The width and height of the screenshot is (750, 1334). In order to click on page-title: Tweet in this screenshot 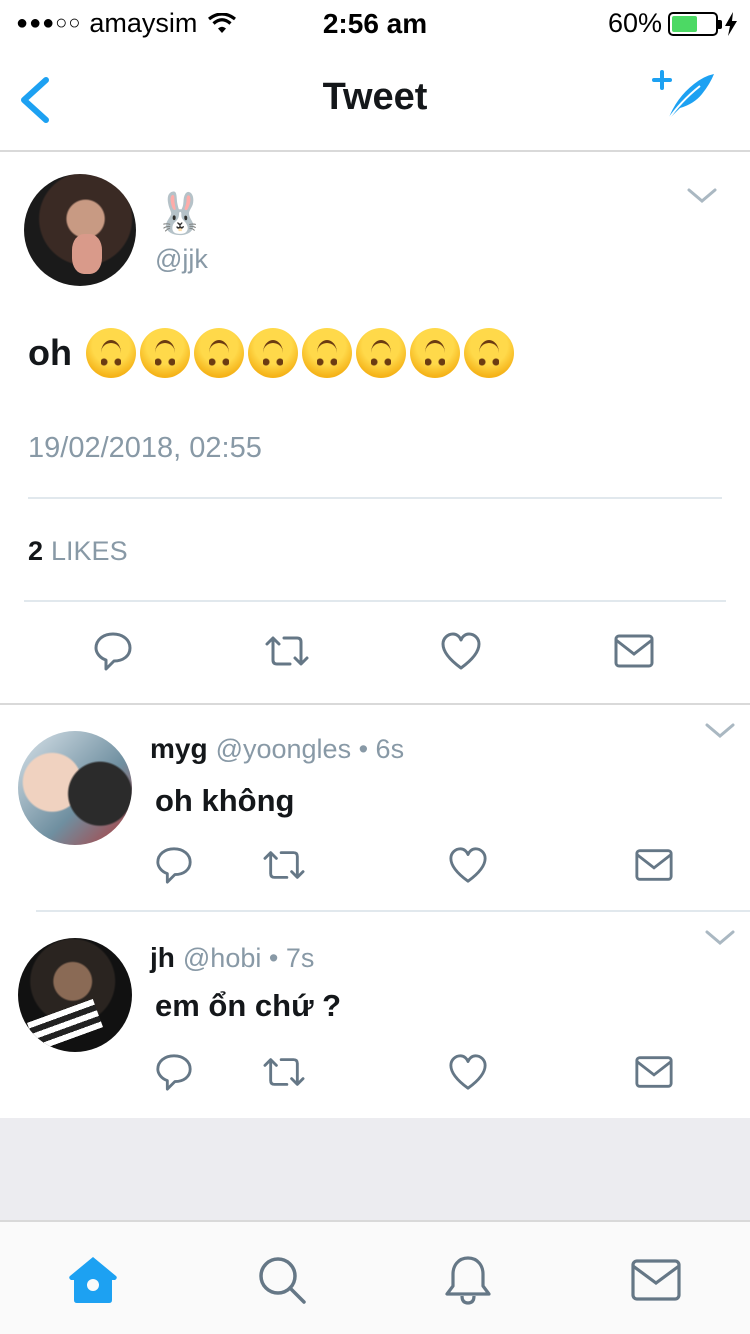, I will do `click(375, 97)`.